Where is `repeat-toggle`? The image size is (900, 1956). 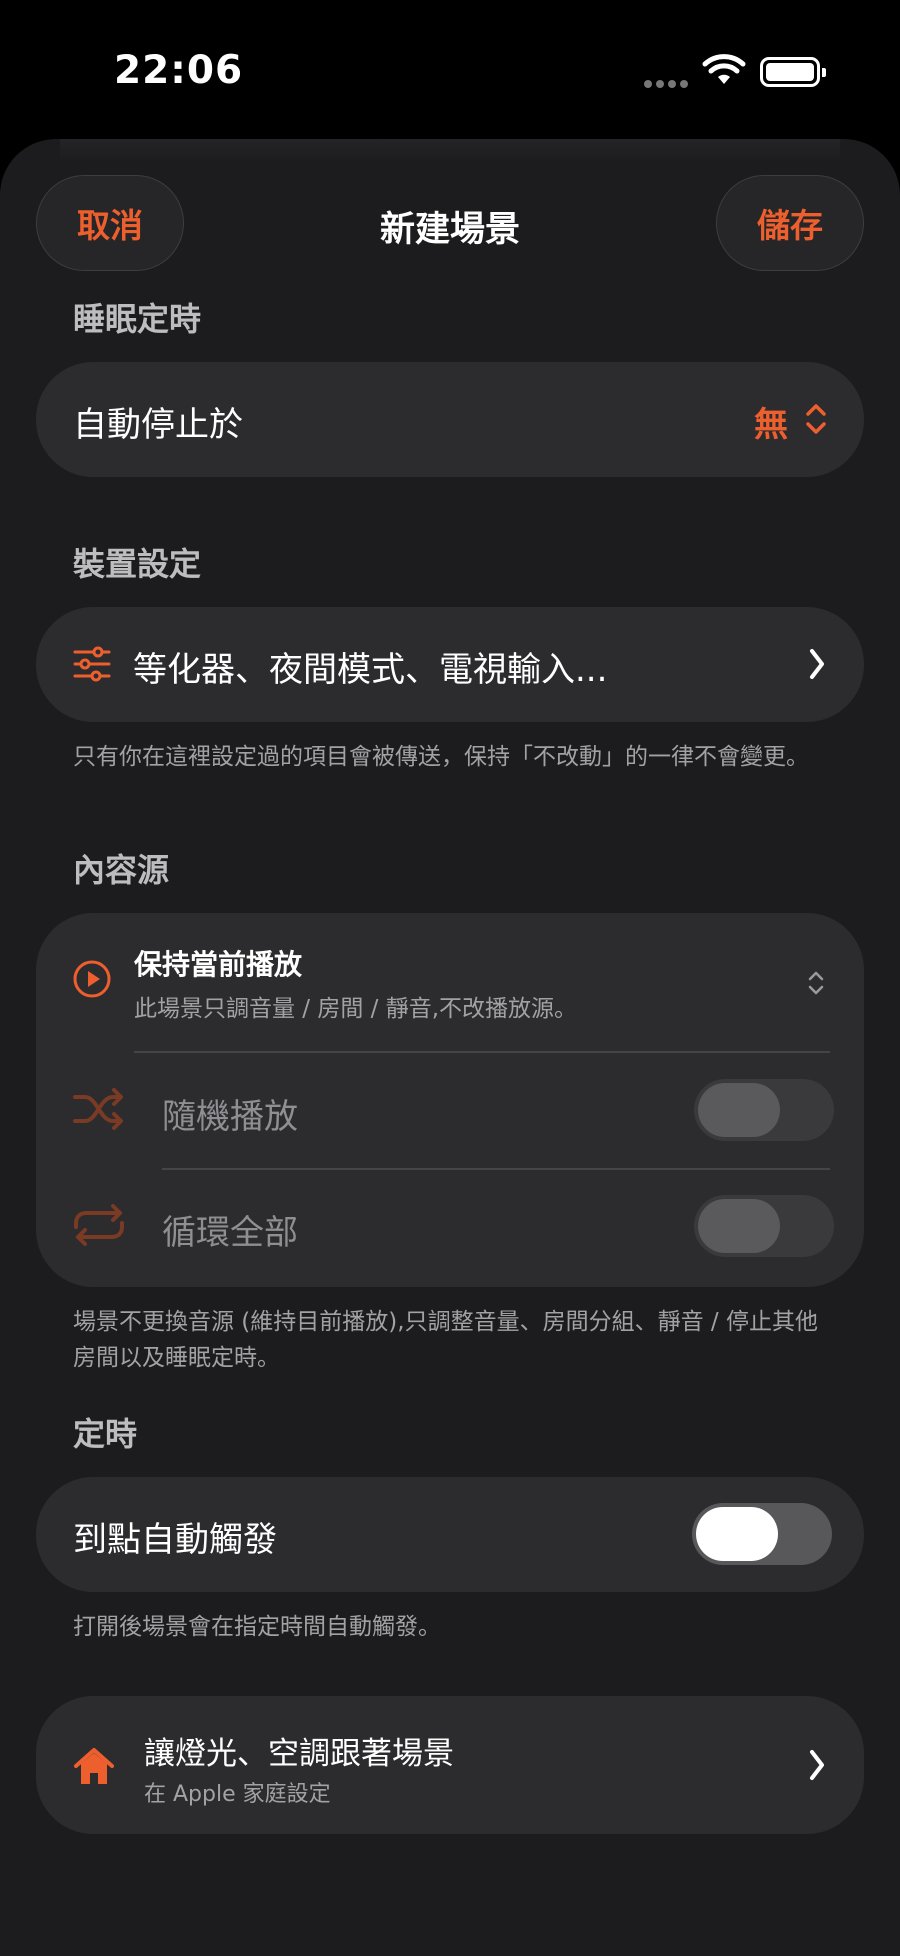
repeat-toggle is located at coordinates (764, 1226).